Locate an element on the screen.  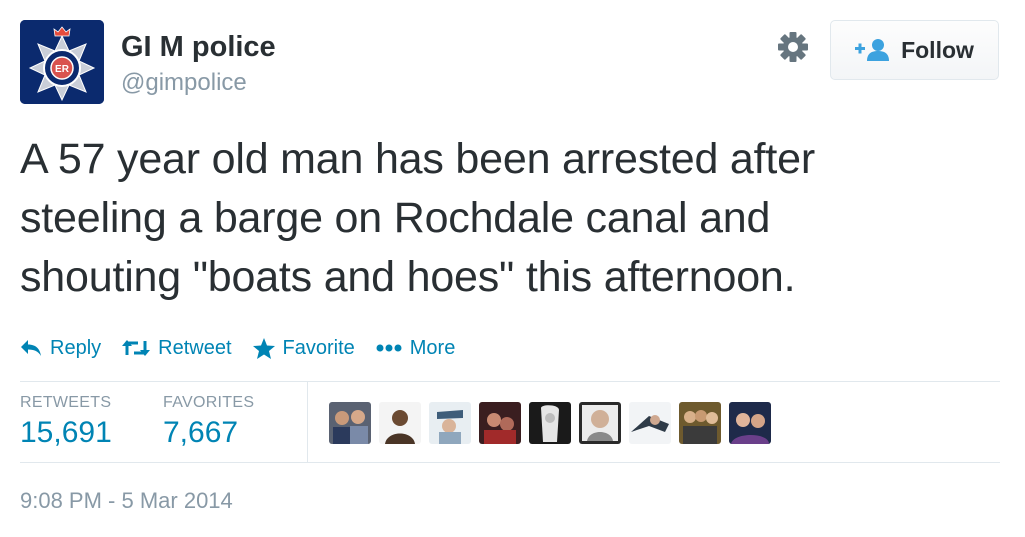
more-button: More is located at coordinates (416, 348).